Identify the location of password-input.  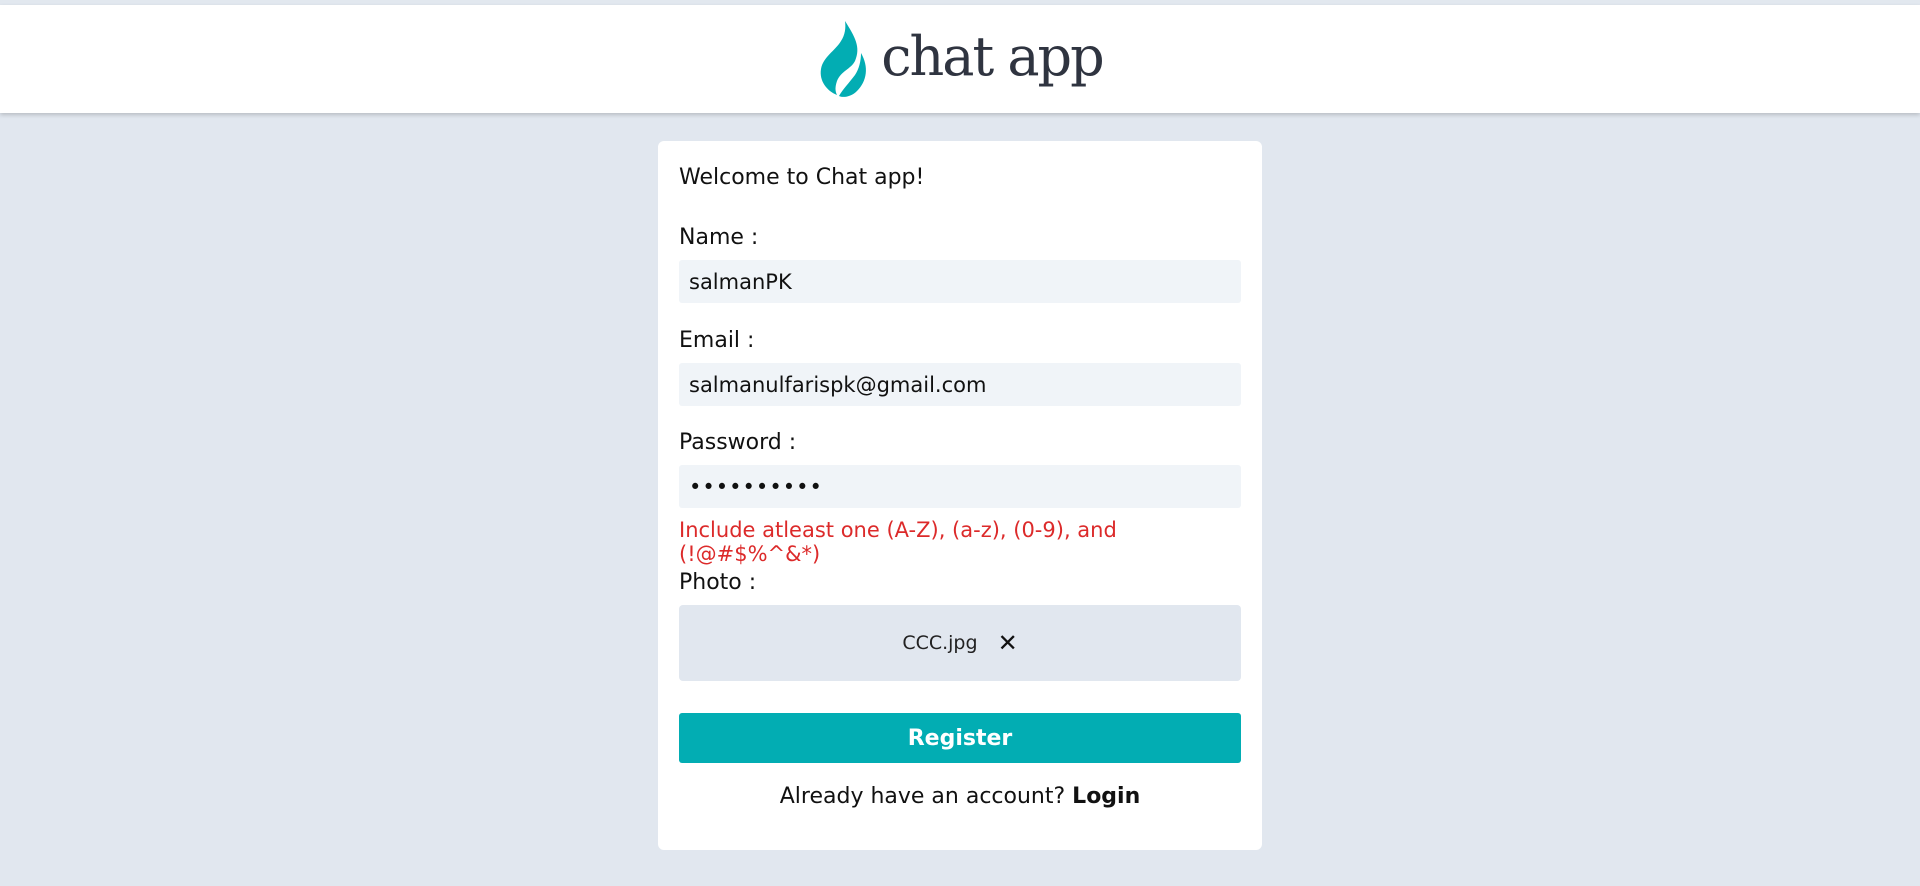
(960, 486).